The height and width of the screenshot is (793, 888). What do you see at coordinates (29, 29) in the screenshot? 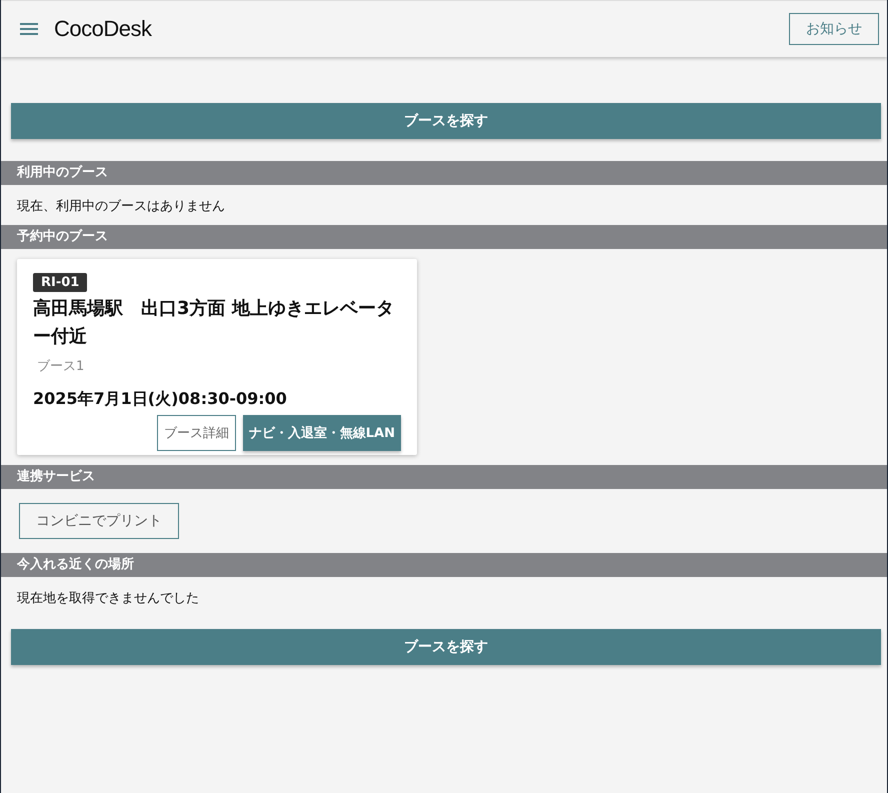
I see `menu-icon` at bounding box center [29, 29].